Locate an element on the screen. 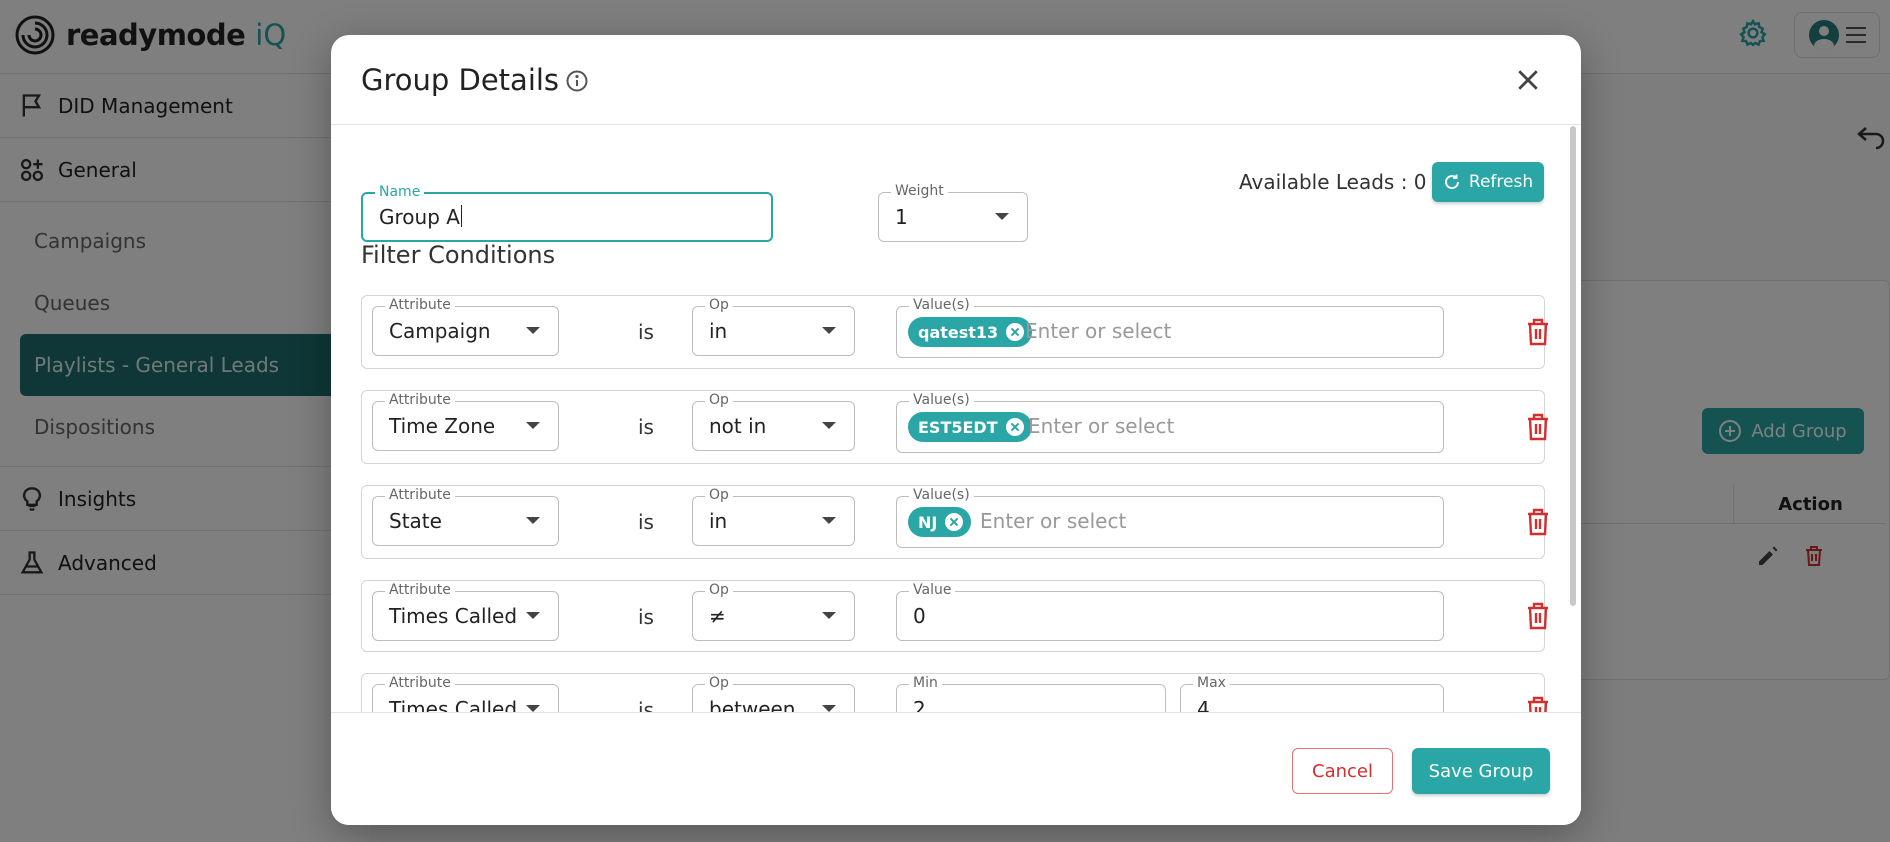 The height and width of the screenshot is (842, 1890). op-select: Op ≠ is located at coordinates (773, 611).